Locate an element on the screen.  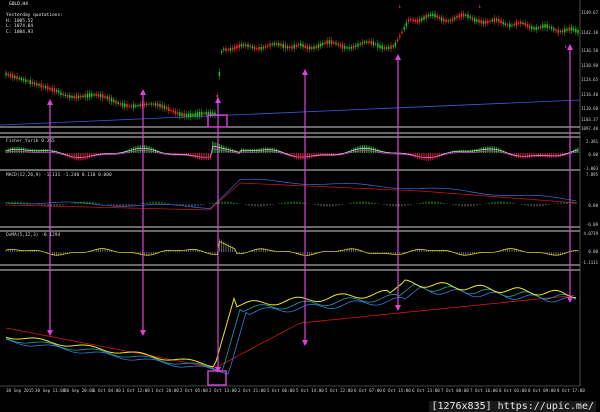
fisher-label: Fisher_Yurik 0.355 is located at coordinates (30, 141).